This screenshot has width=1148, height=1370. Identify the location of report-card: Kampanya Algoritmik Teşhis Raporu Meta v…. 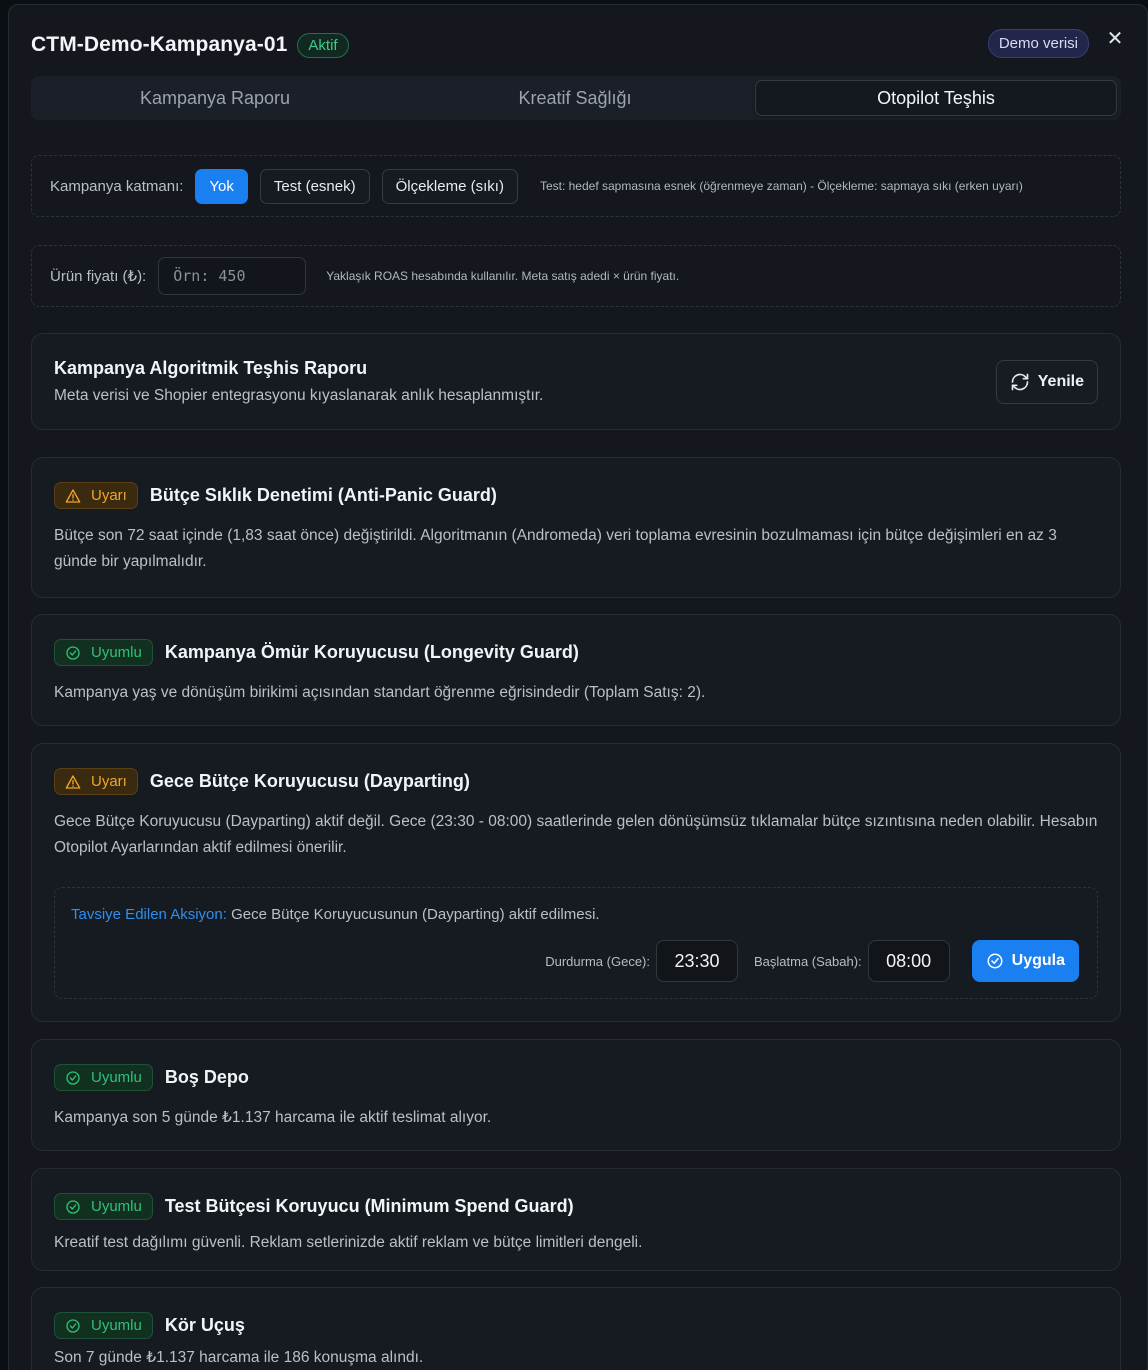
(576, 381).